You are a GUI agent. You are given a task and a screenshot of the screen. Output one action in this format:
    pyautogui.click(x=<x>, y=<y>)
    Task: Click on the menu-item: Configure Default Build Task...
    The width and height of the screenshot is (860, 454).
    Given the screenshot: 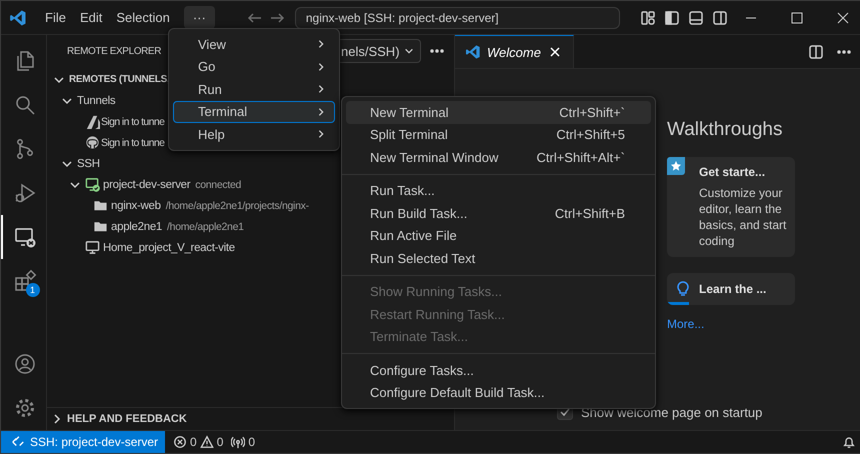 What is the action you would take?
    pyautogui.click(x=498, y=393)
    